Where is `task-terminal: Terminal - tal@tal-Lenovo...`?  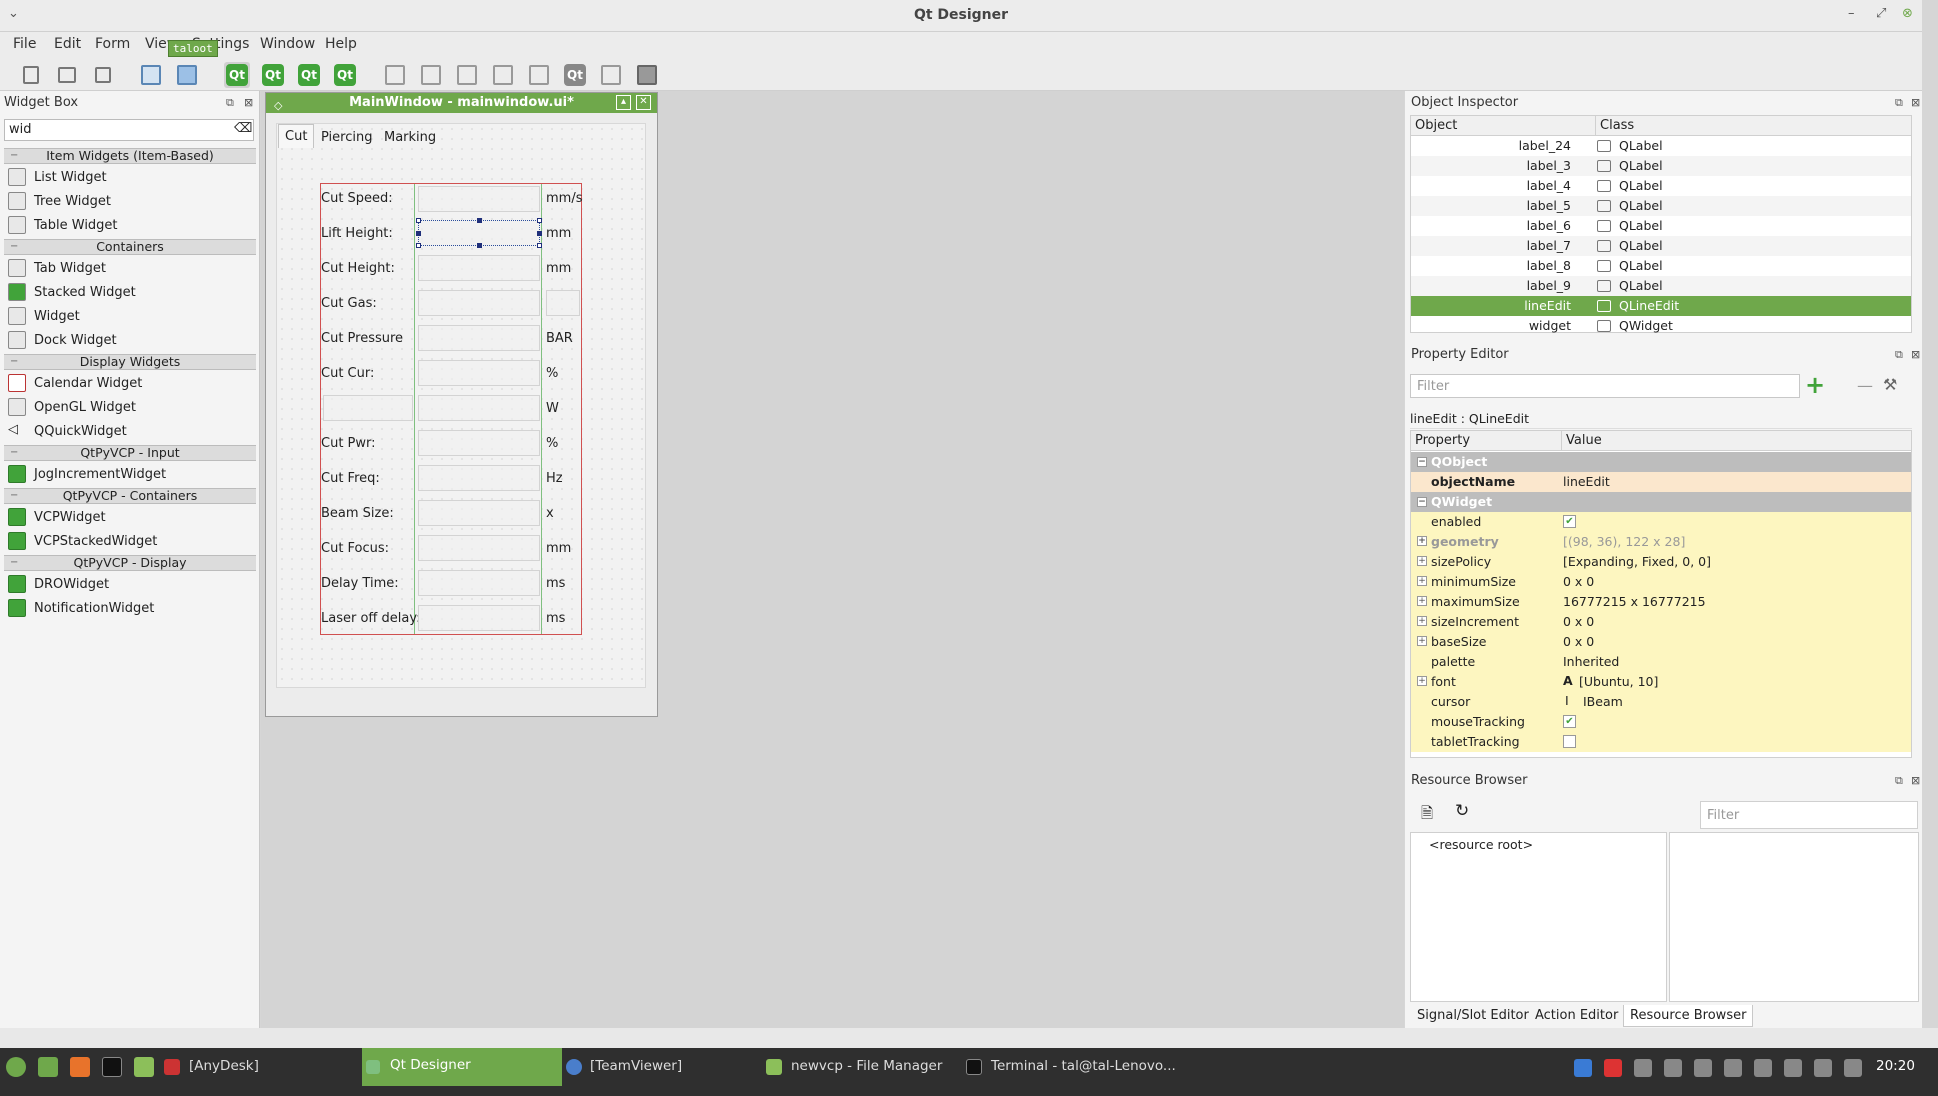 task-terminal: Terminal - tal@tal-Lenovo... is located at coordinates (1083, 1066).